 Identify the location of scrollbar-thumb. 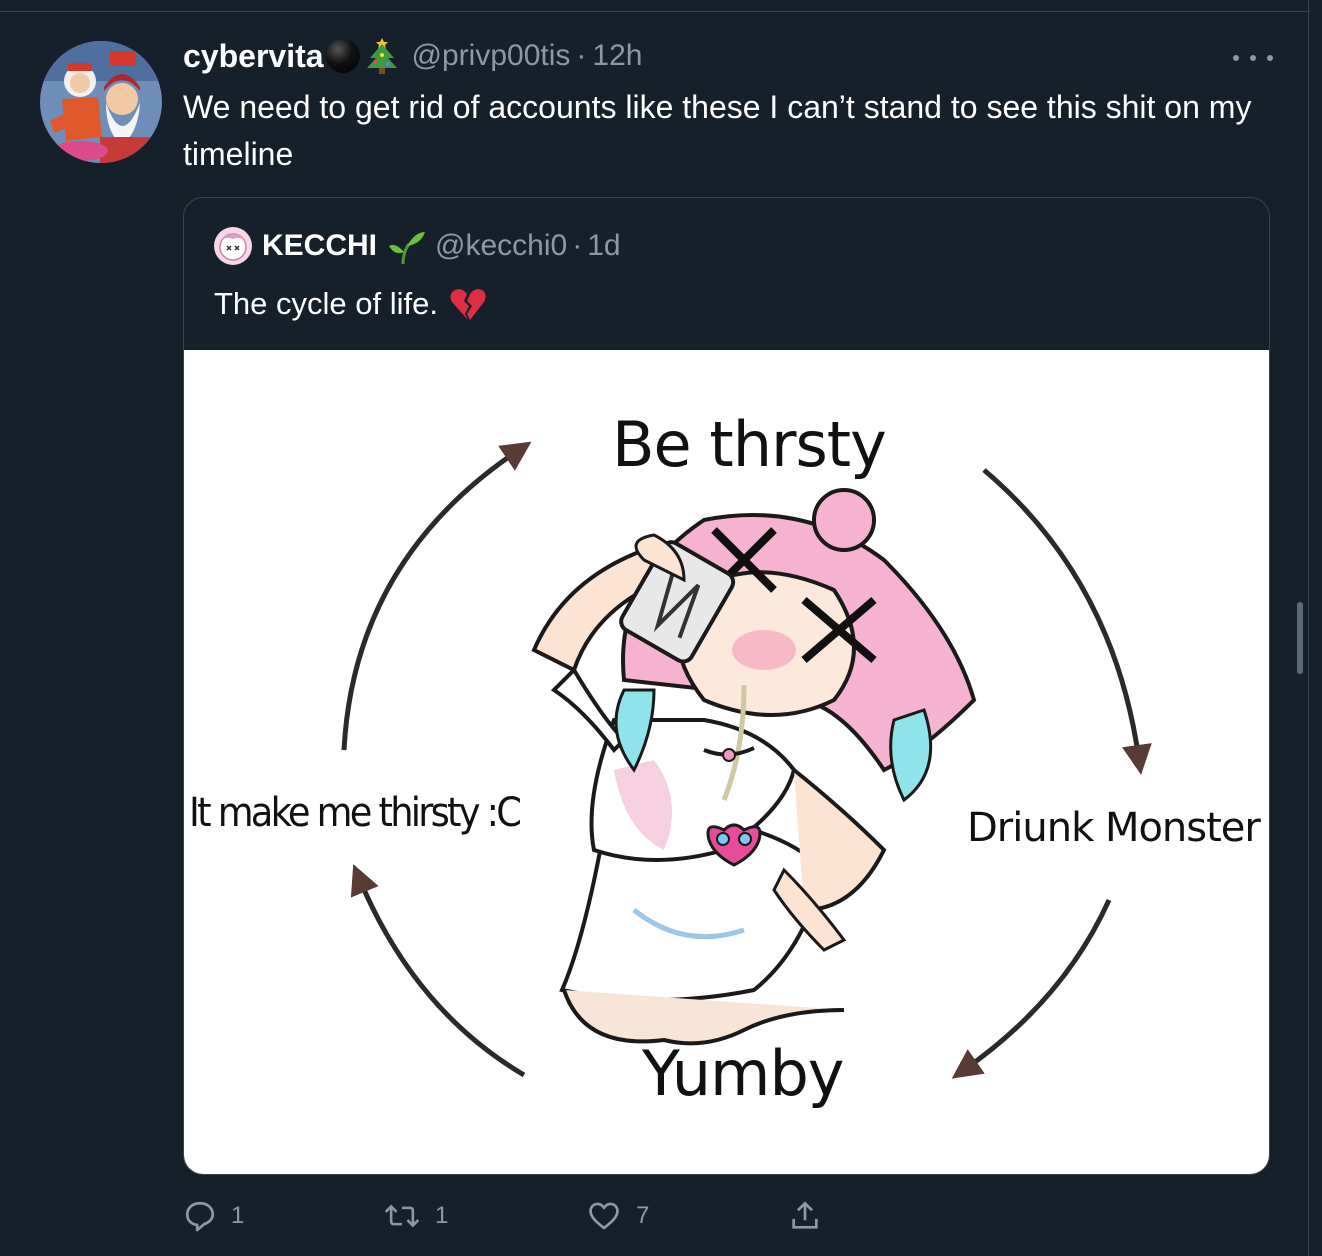
(1300, 638).